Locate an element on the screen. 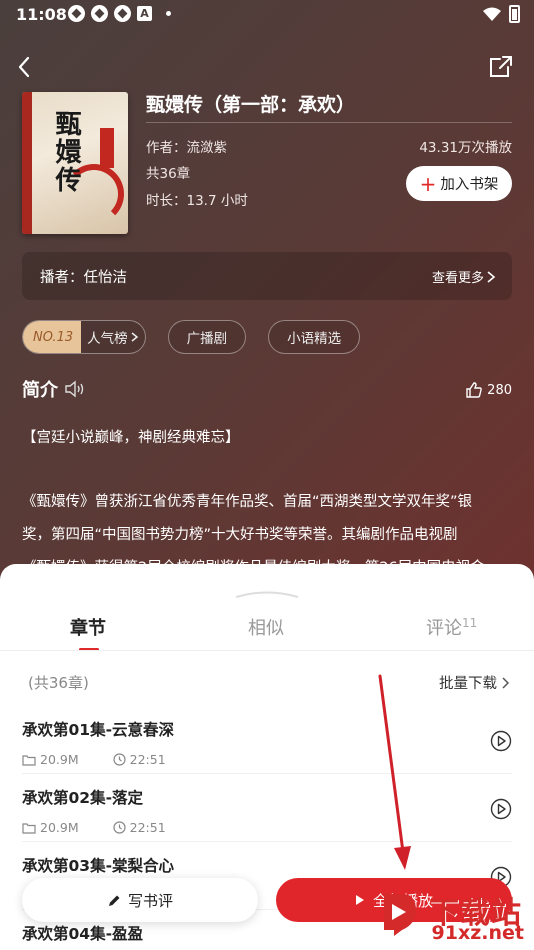  chapter-count: (共36章) is located at coordinates (58, 683).